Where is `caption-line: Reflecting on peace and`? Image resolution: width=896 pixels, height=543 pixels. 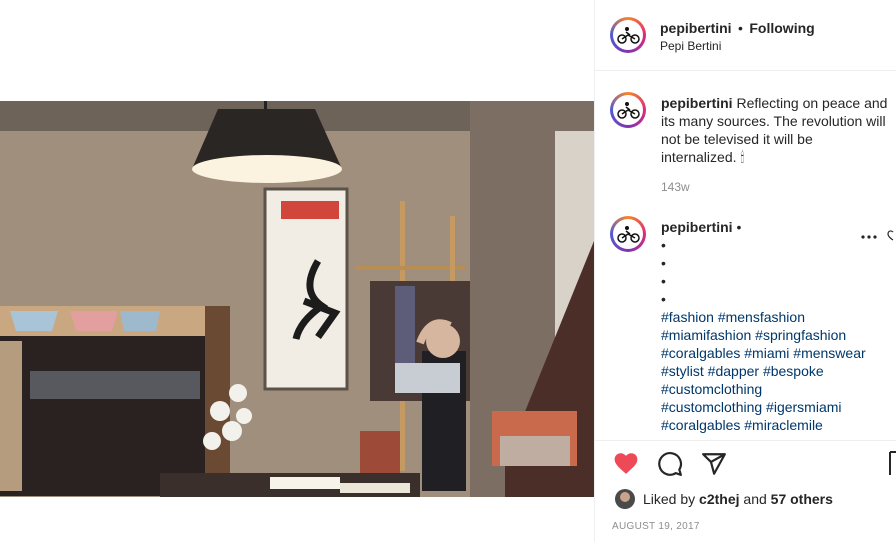 caption-line: Reflecting on peace and is located at coordinates (812, 103).